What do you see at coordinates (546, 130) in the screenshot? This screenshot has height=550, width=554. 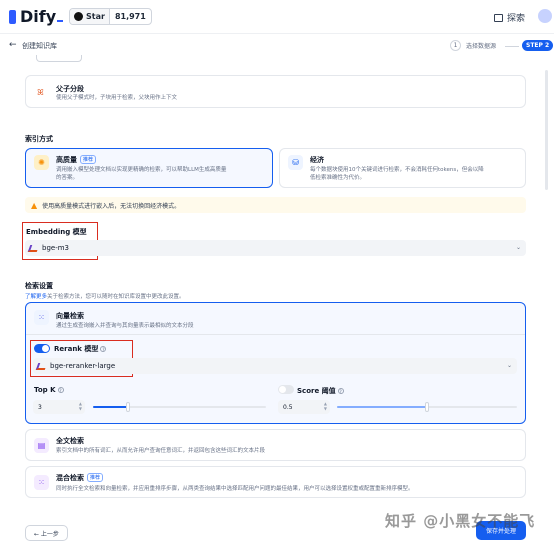 I see `scrollbar` at bounding box center [546, 130].